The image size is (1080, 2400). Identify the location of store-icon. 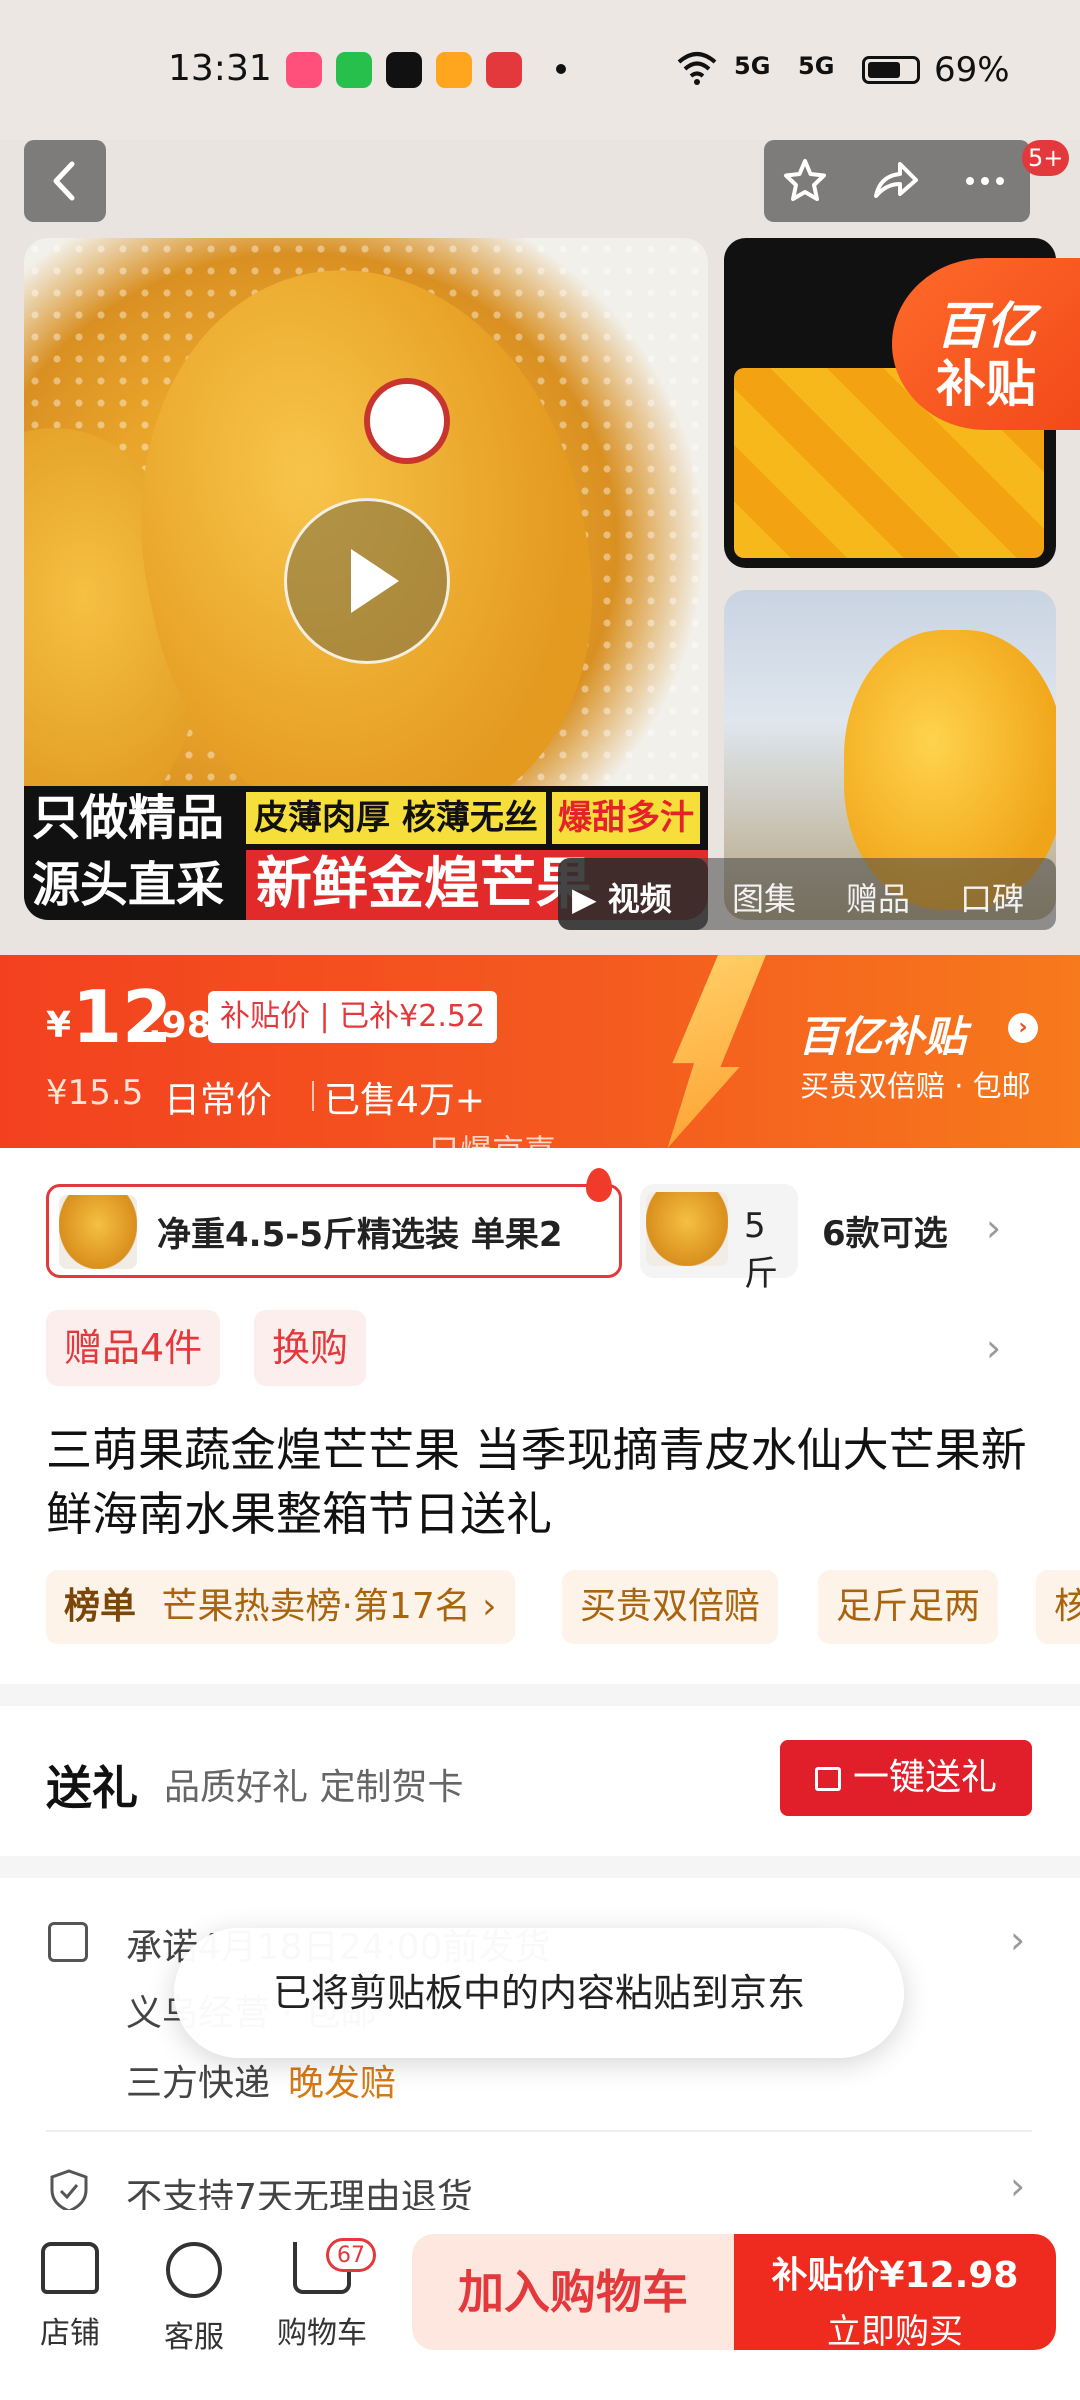
(70, 2268).